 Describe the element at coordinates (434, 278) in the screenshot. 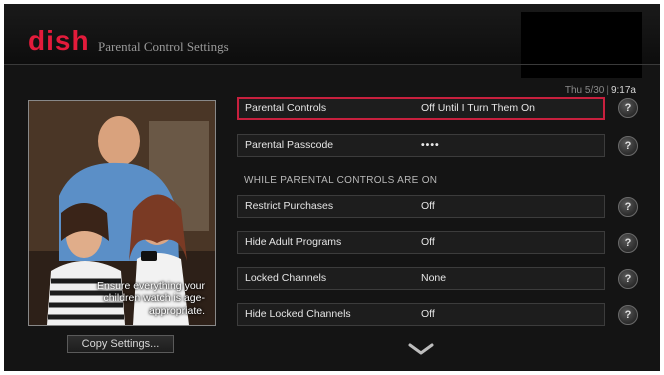

I see `setting-value: None` at that location.